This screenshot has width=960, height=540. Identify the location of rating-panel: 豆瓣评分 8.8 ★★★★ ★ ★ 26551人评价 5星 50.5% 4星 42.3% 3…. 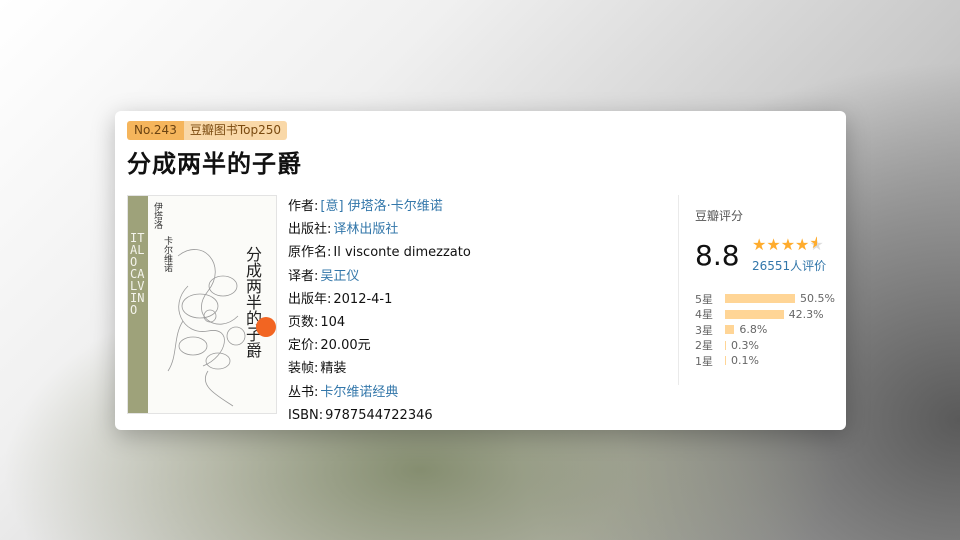
(765, 287).